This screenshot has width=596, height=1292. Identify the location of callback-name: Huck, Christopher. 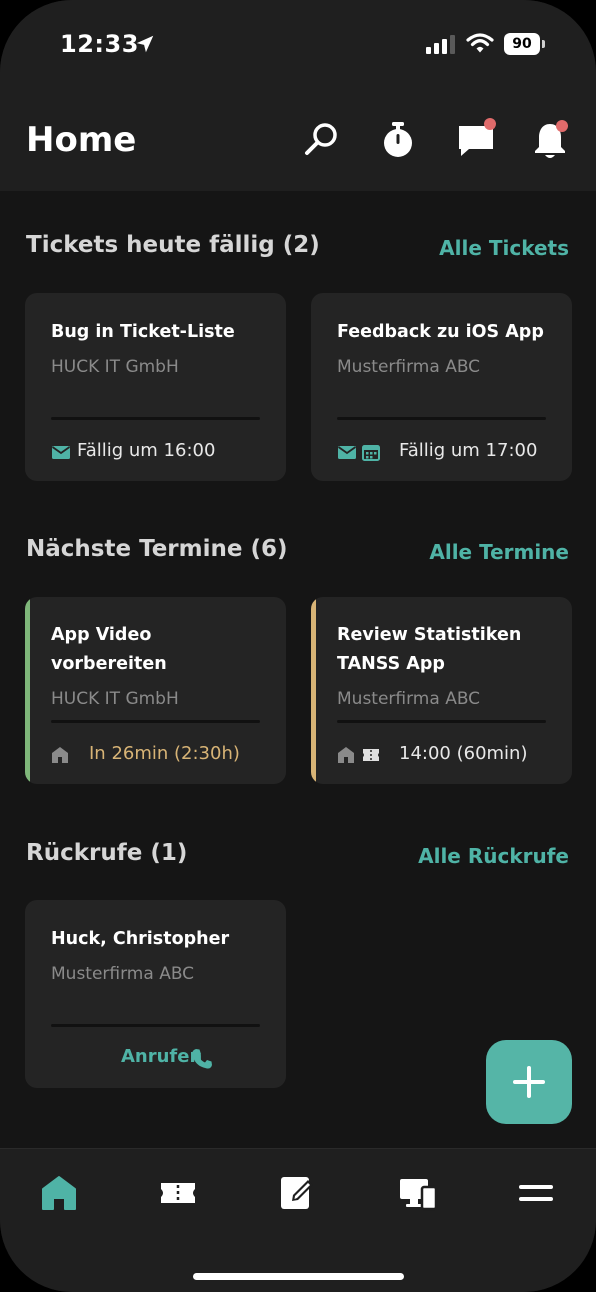
(140, 939).